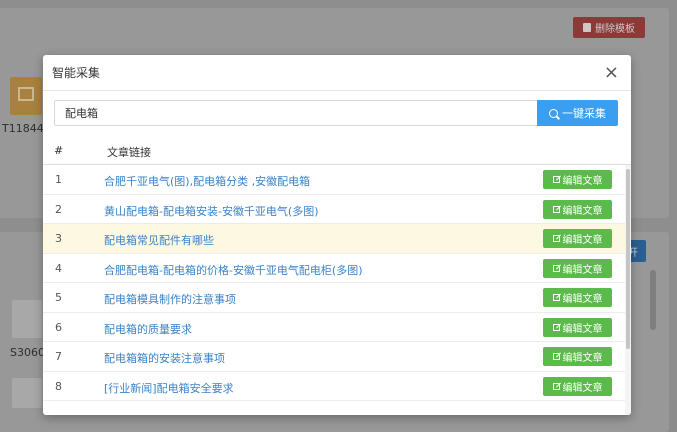 This screenshot has width=677, height=432. What do you see at coordinates (653, 300) in the screenshot?
I see `background-scrollbar` at bounding box center [653, 300].